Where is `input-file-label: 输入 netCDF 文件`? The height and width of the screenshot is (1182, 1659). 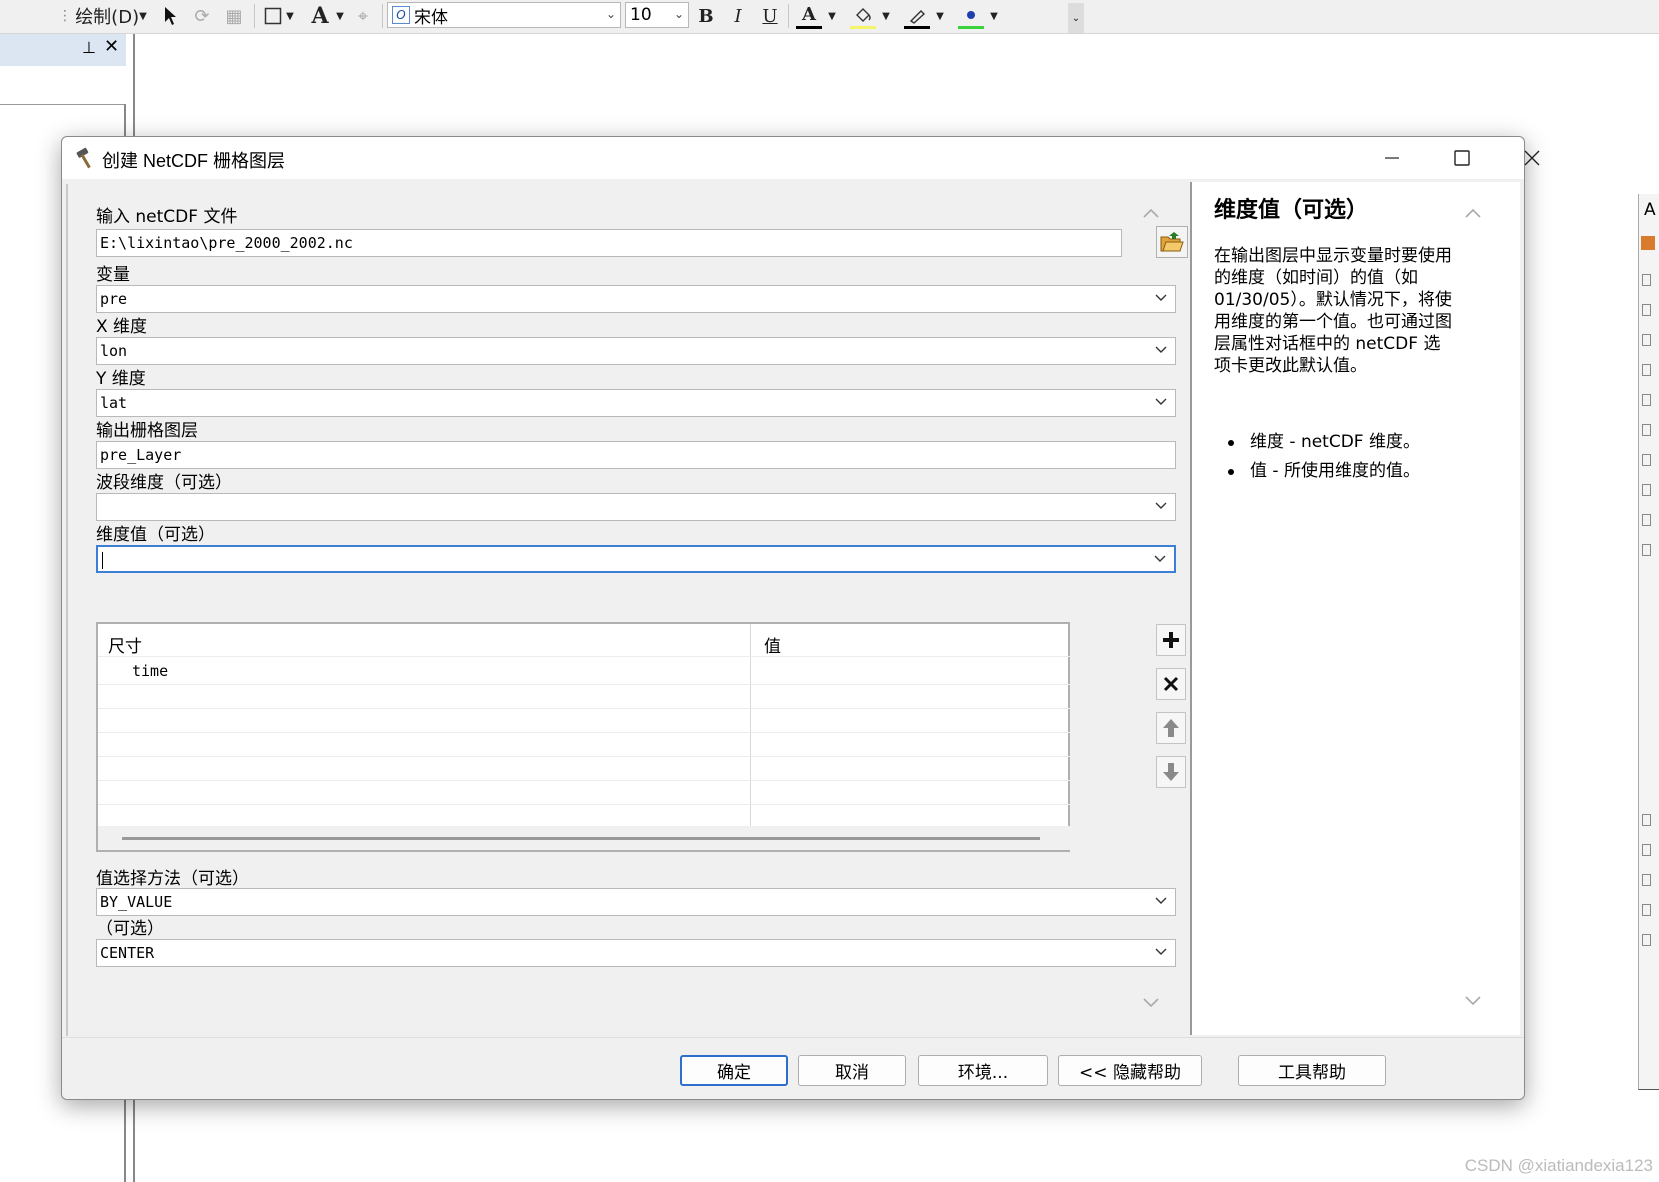
input-file-label: 输入 netCDF 文件 is located at coordinates (167, 217).